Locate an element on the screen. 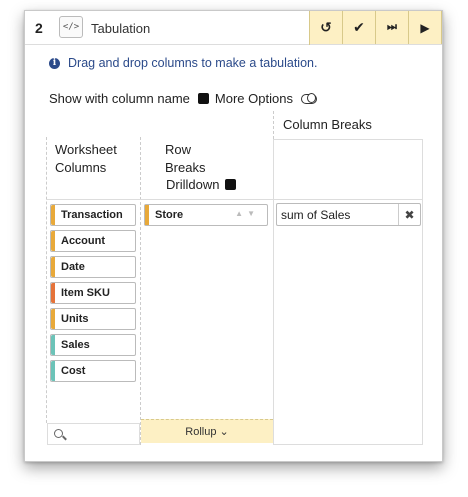  row-break-chip-label: Store is located at coordinates (169, 215).